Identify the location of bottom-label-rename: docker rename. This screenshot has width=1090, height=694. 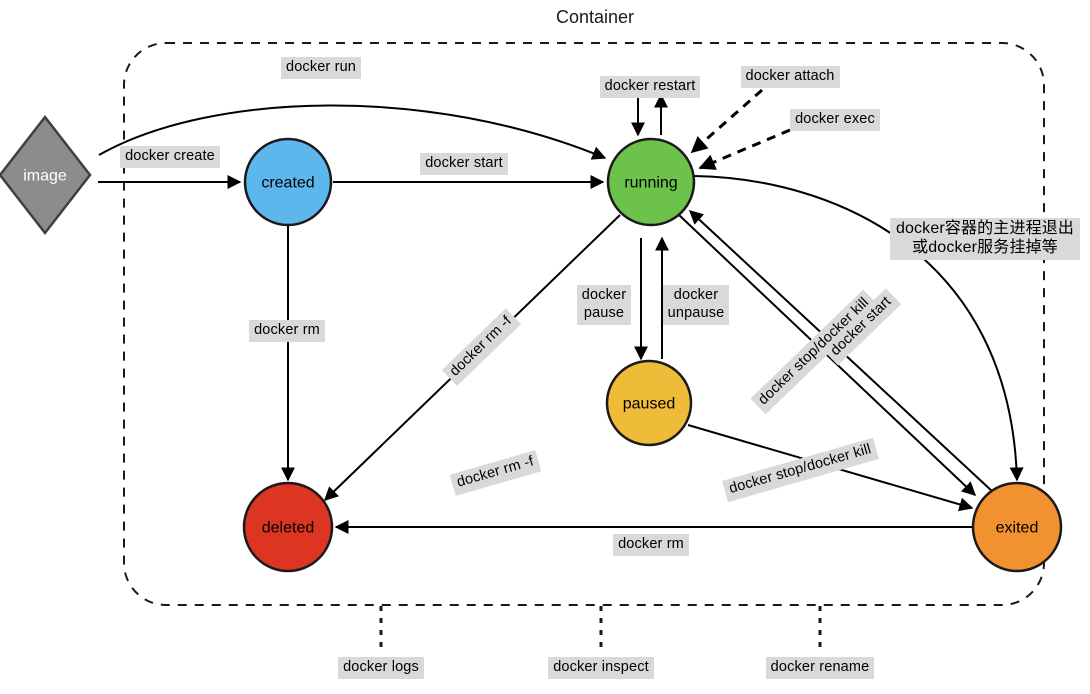
(820, 668).